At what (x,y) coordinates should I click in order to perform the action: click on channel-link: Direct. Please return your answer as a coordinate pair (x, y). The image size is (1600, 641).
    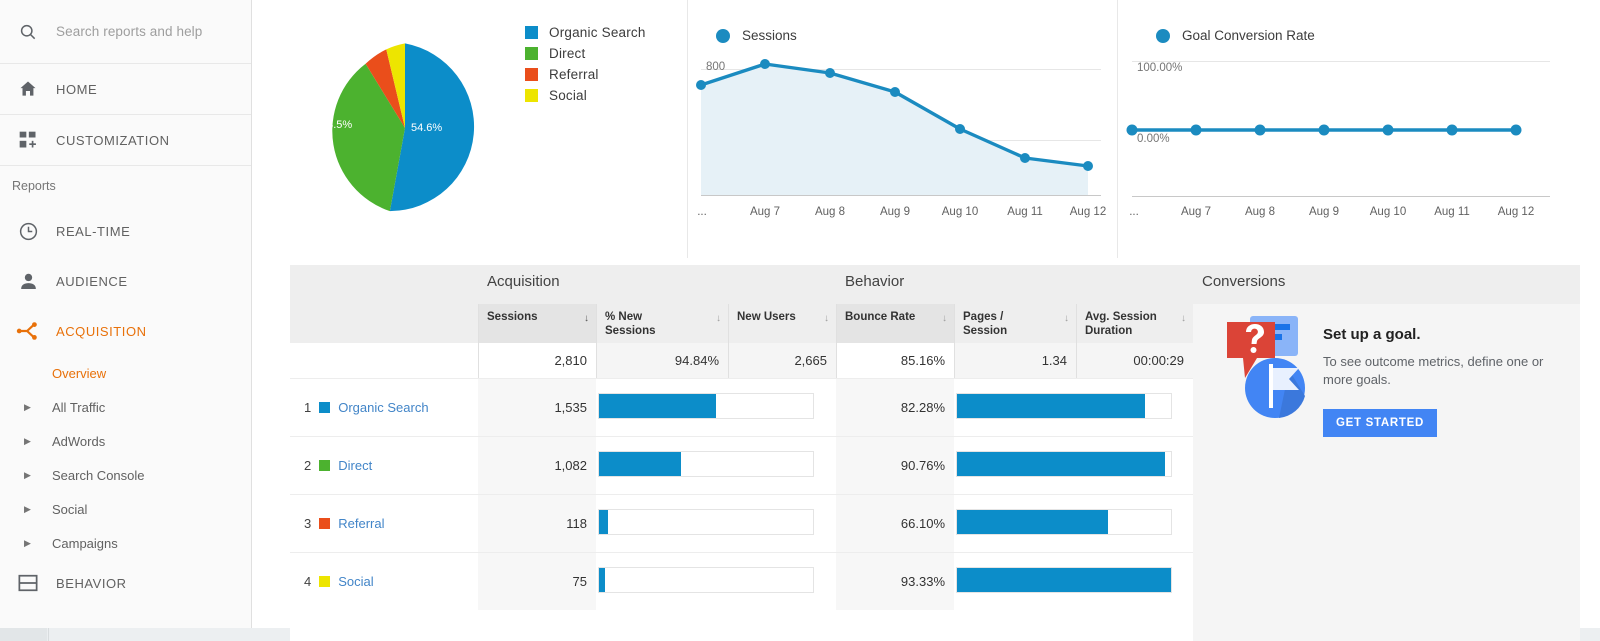
    Looking at the image, I should click on (355, 465).